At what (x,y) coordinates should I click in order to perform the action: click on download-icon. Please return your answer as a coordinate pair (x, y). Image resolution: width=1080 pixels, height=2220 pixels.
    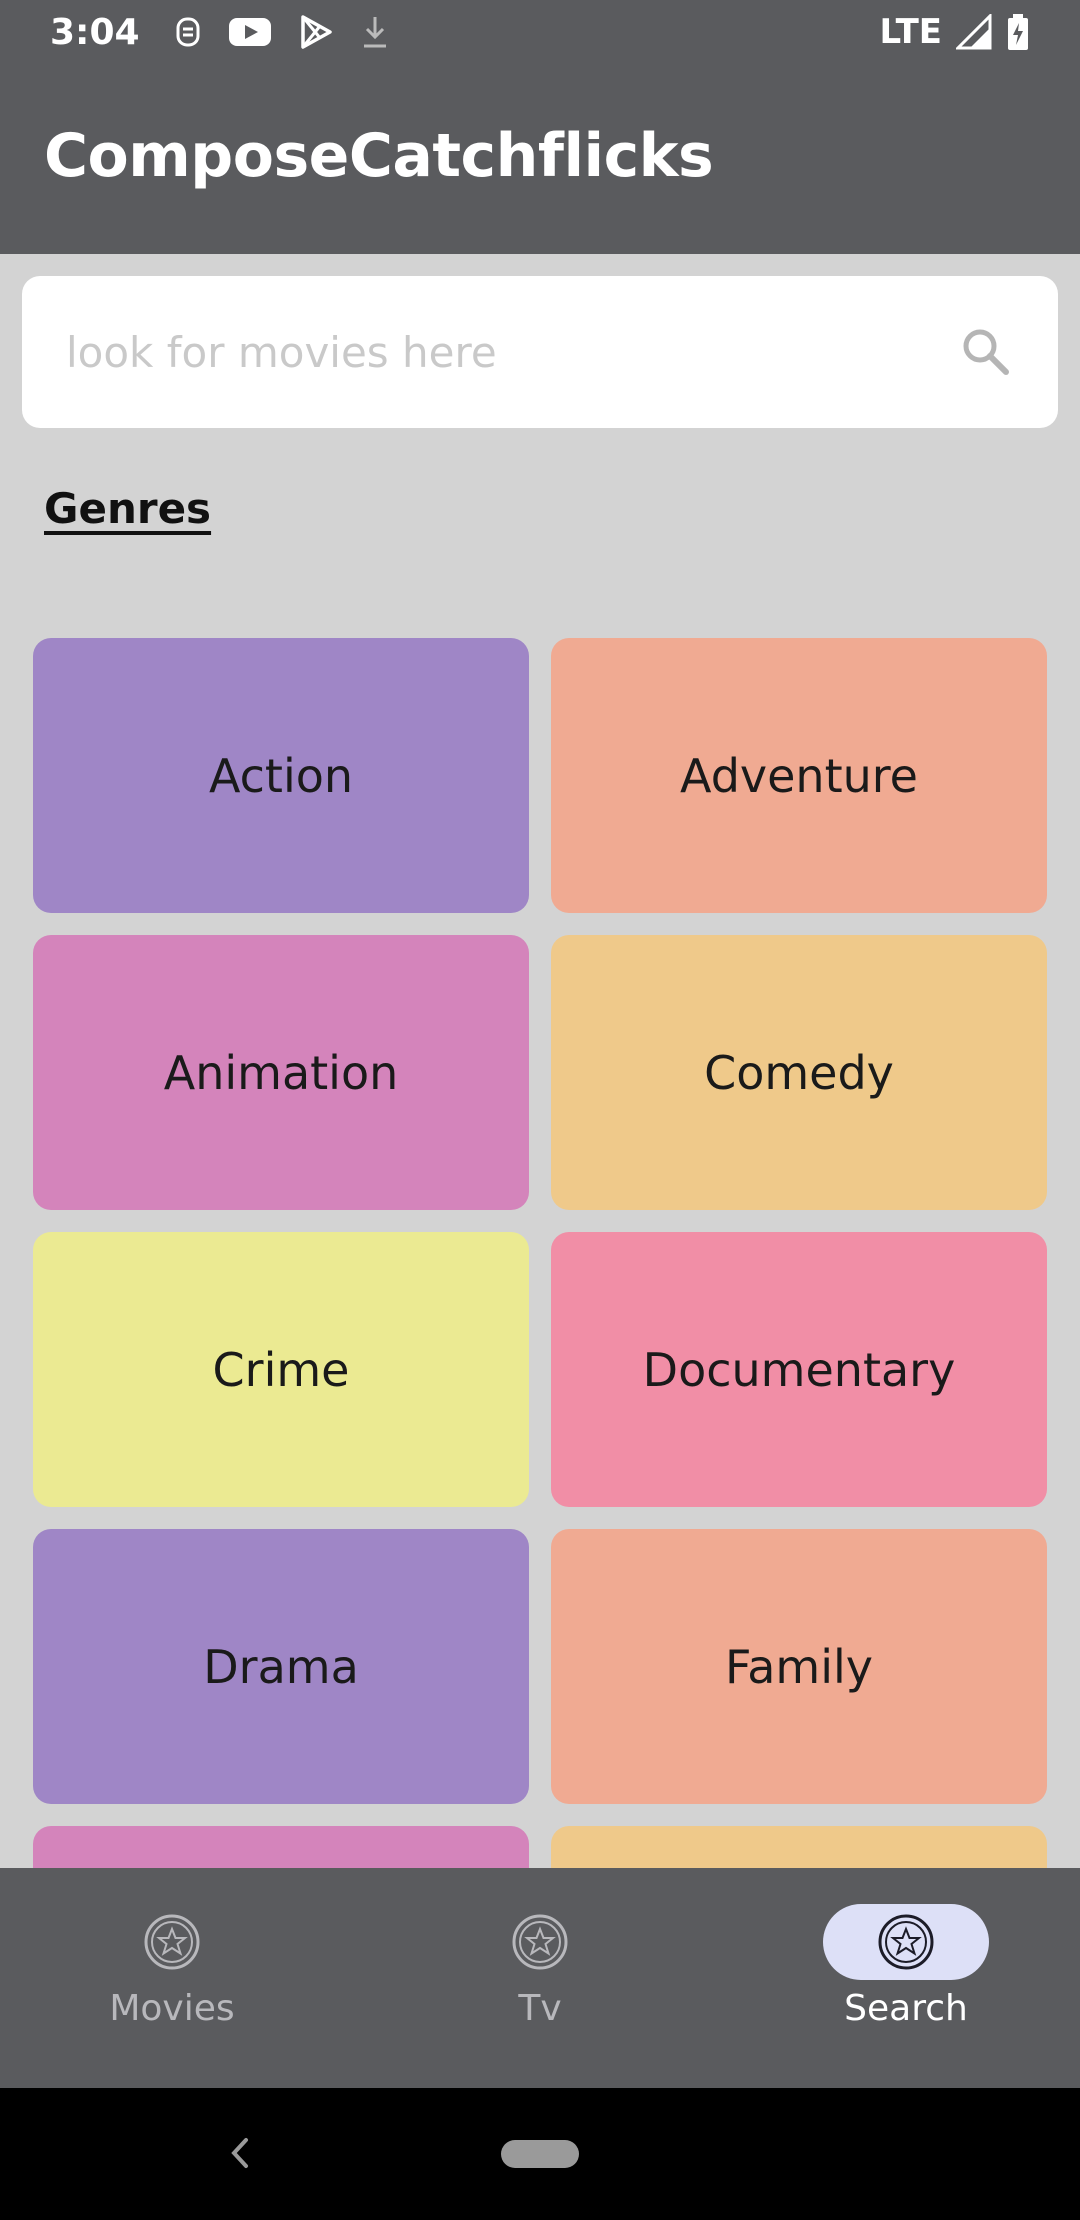
    Looking at the image, I should click on (374, 32).